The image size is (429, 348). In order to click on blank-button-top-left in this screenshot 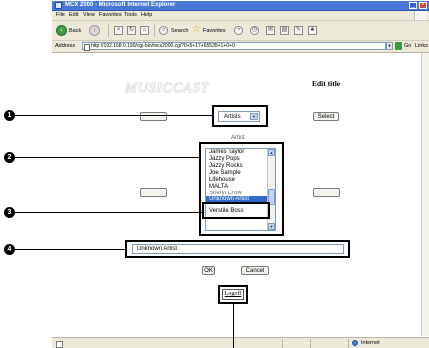, I will do `click(153, 116)`.